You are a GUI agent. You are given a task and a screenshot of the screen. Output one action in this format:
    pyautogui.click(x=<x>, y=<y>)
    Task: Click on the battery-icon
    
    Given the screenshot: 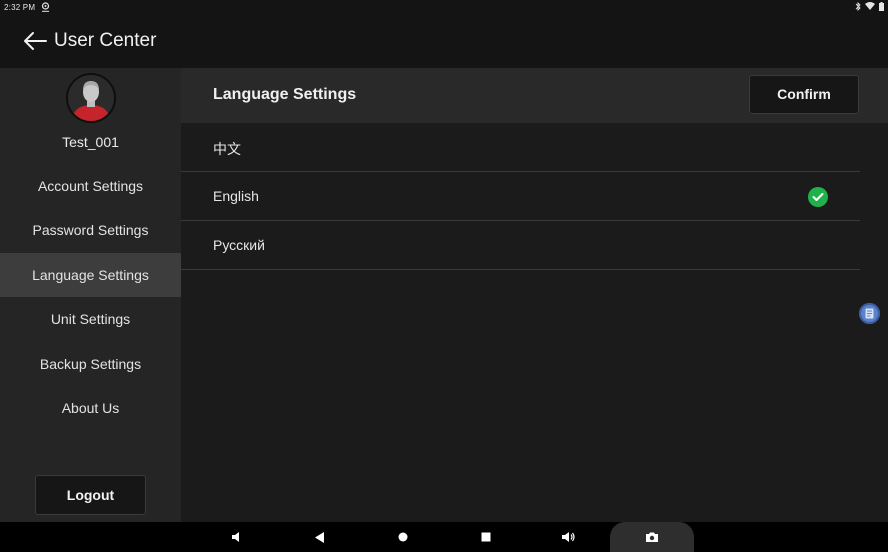 What is the action you would take?
    pyautogui.click(x=881, y=7)
    